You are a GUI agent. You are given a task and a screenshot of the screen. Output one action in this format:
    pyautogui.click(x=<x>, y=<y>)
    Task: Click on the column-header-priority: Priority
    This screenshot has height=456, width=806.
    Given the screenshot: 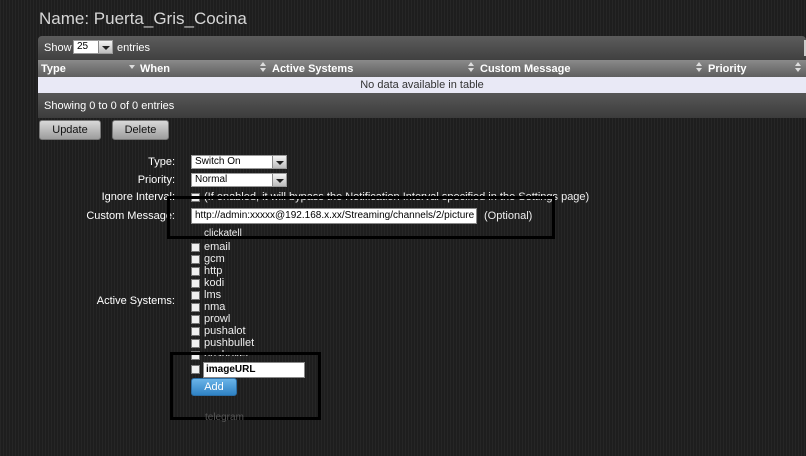 What is the action you would take?
    pyautogui.click(x=727, y=69)
    